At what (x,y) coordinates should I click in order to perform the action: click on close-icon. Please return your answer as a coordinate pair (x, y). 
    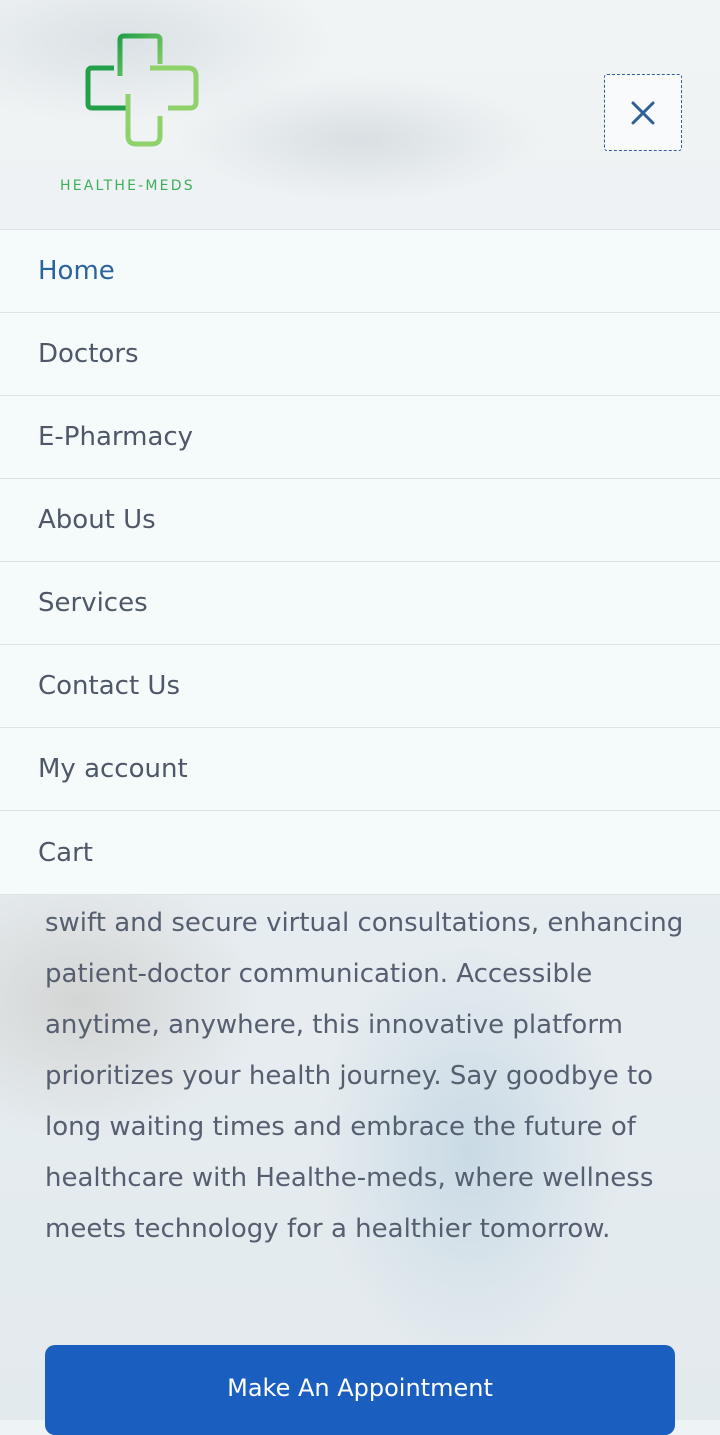
    Looking at the image, I should click on (643, 112).